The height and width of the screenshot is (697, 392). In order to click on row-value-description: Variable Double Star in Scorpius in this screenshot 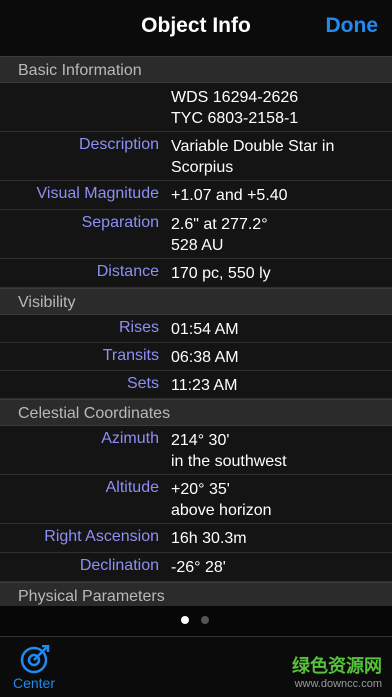, I will do `click(253, 157)`.